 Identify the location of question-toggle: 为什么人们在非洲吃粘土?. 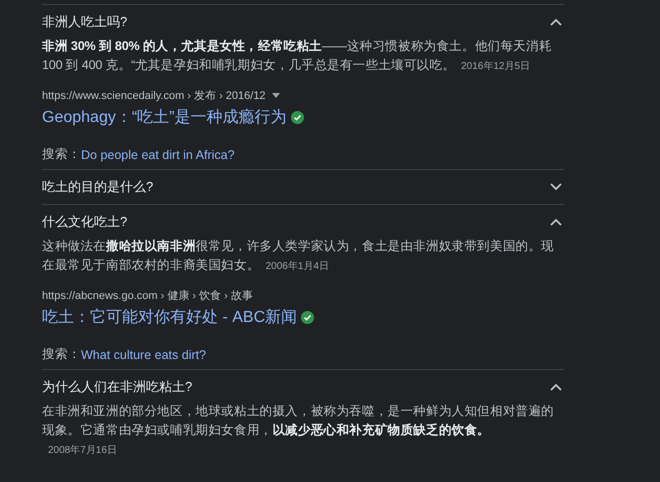
(303, 387).